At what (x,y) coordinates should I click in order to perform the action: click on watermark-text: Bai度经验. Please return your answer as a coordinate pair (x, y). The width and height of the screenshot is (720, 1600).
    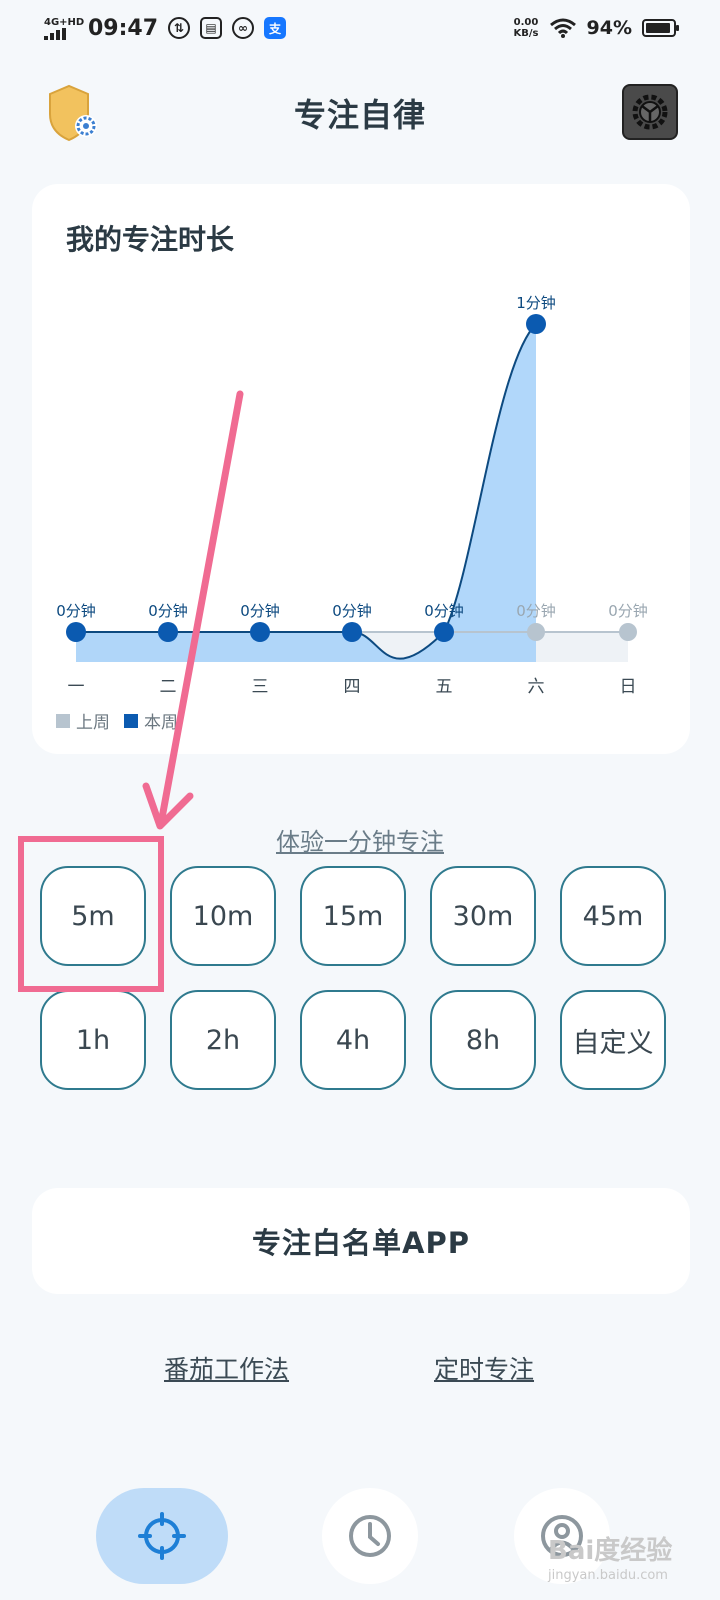
    Looking at the image, I should click on (610, 1551).